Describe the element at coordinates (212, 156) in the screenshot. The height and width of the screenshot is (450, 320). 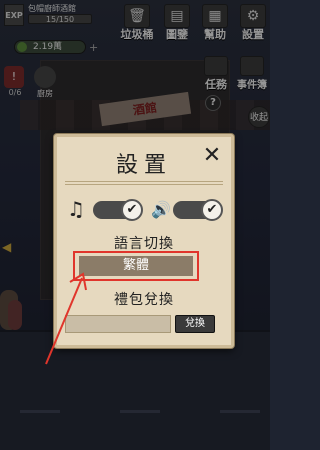
I see `close-icon: ✕` at that location.